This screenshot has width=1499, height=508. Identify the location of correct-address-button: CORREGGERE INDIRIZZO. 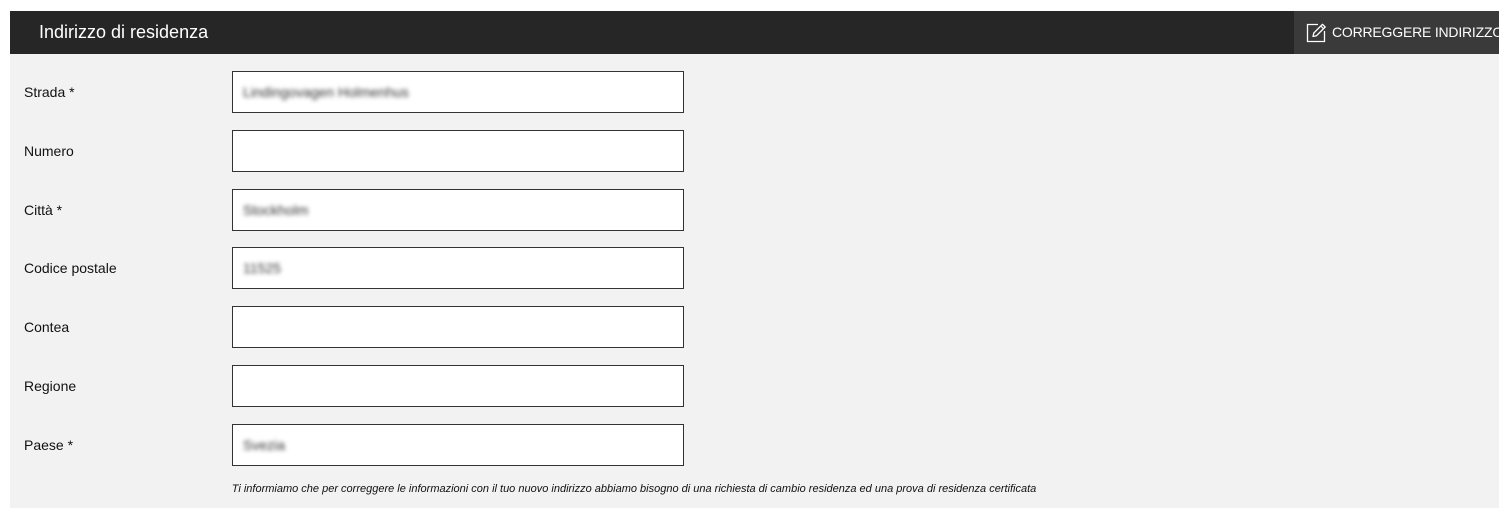
(1396, 32).